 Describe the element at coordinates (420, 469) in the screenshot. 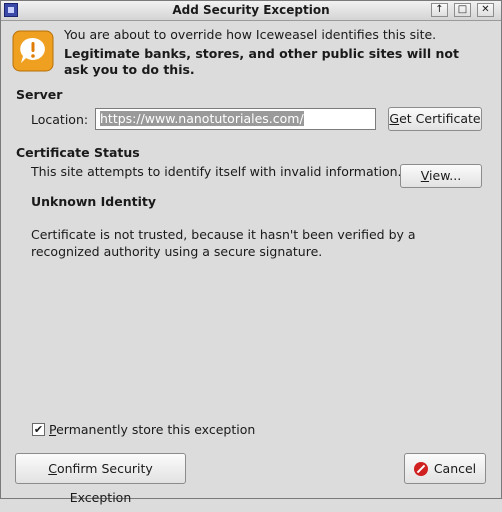

I see `cancel-icon` at that location.